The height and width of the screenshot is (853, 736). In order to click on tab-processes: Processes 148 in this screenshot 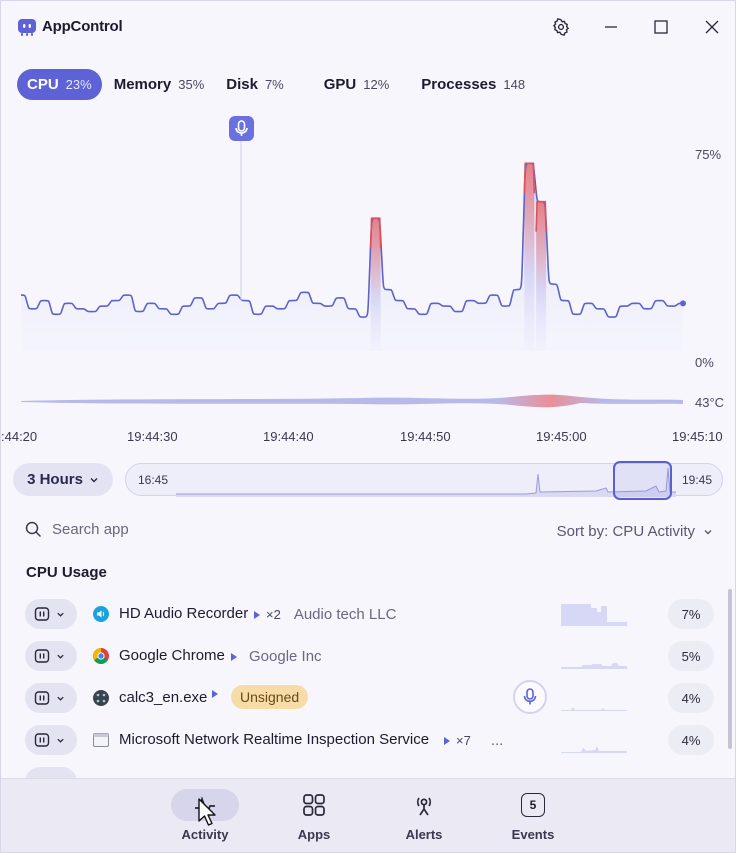, I will do `click(473, 84)`.